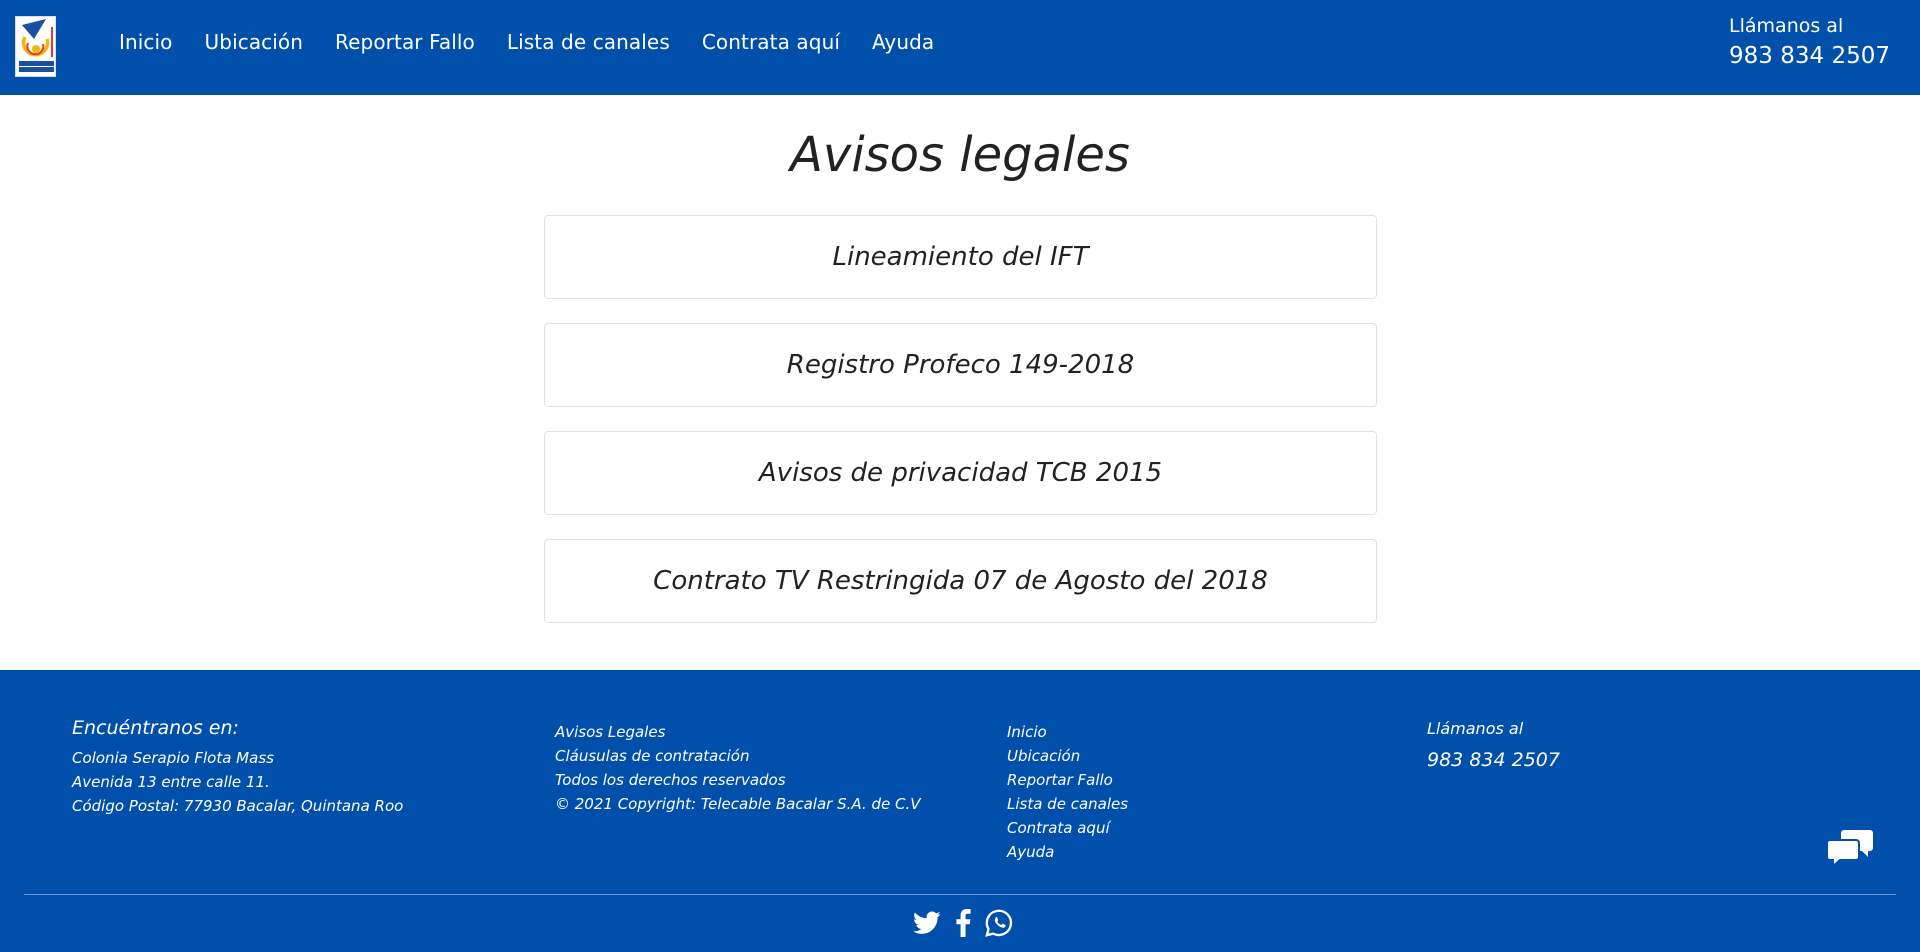 Image resolution: width=1920 pixels, height=952 pixels. Describe the element at coordinates (1067, 804) in the screenshot. I see `footer-link-lista-canales: Lista de canales` at that location.